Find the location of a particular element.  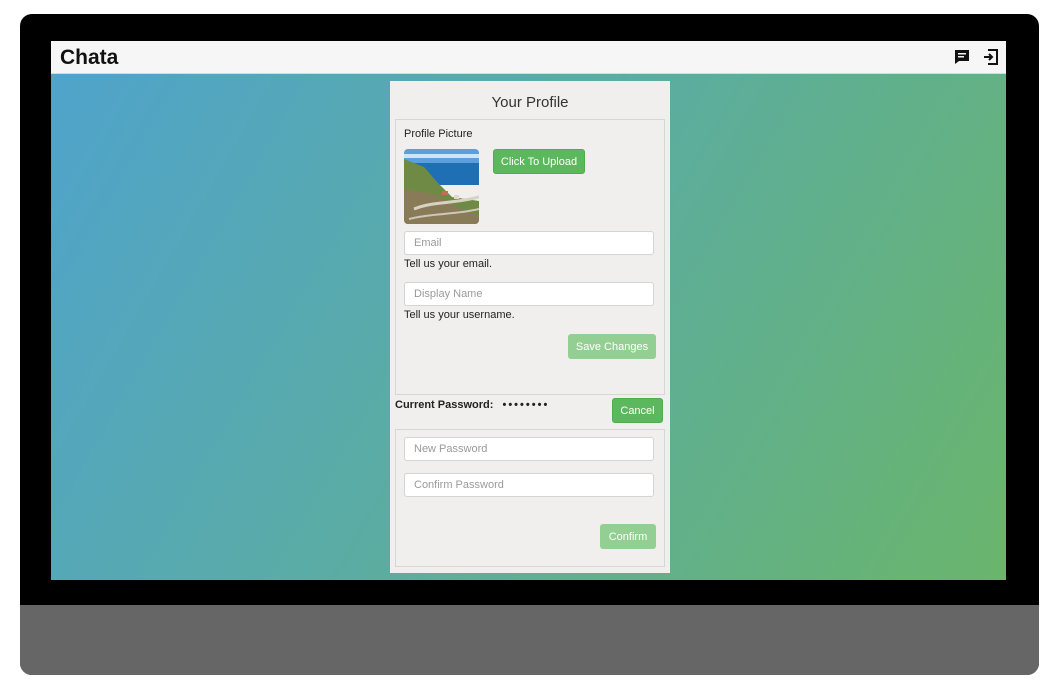

current-password-row: Current Password: •••••••• is located at coordinates (472, 405).